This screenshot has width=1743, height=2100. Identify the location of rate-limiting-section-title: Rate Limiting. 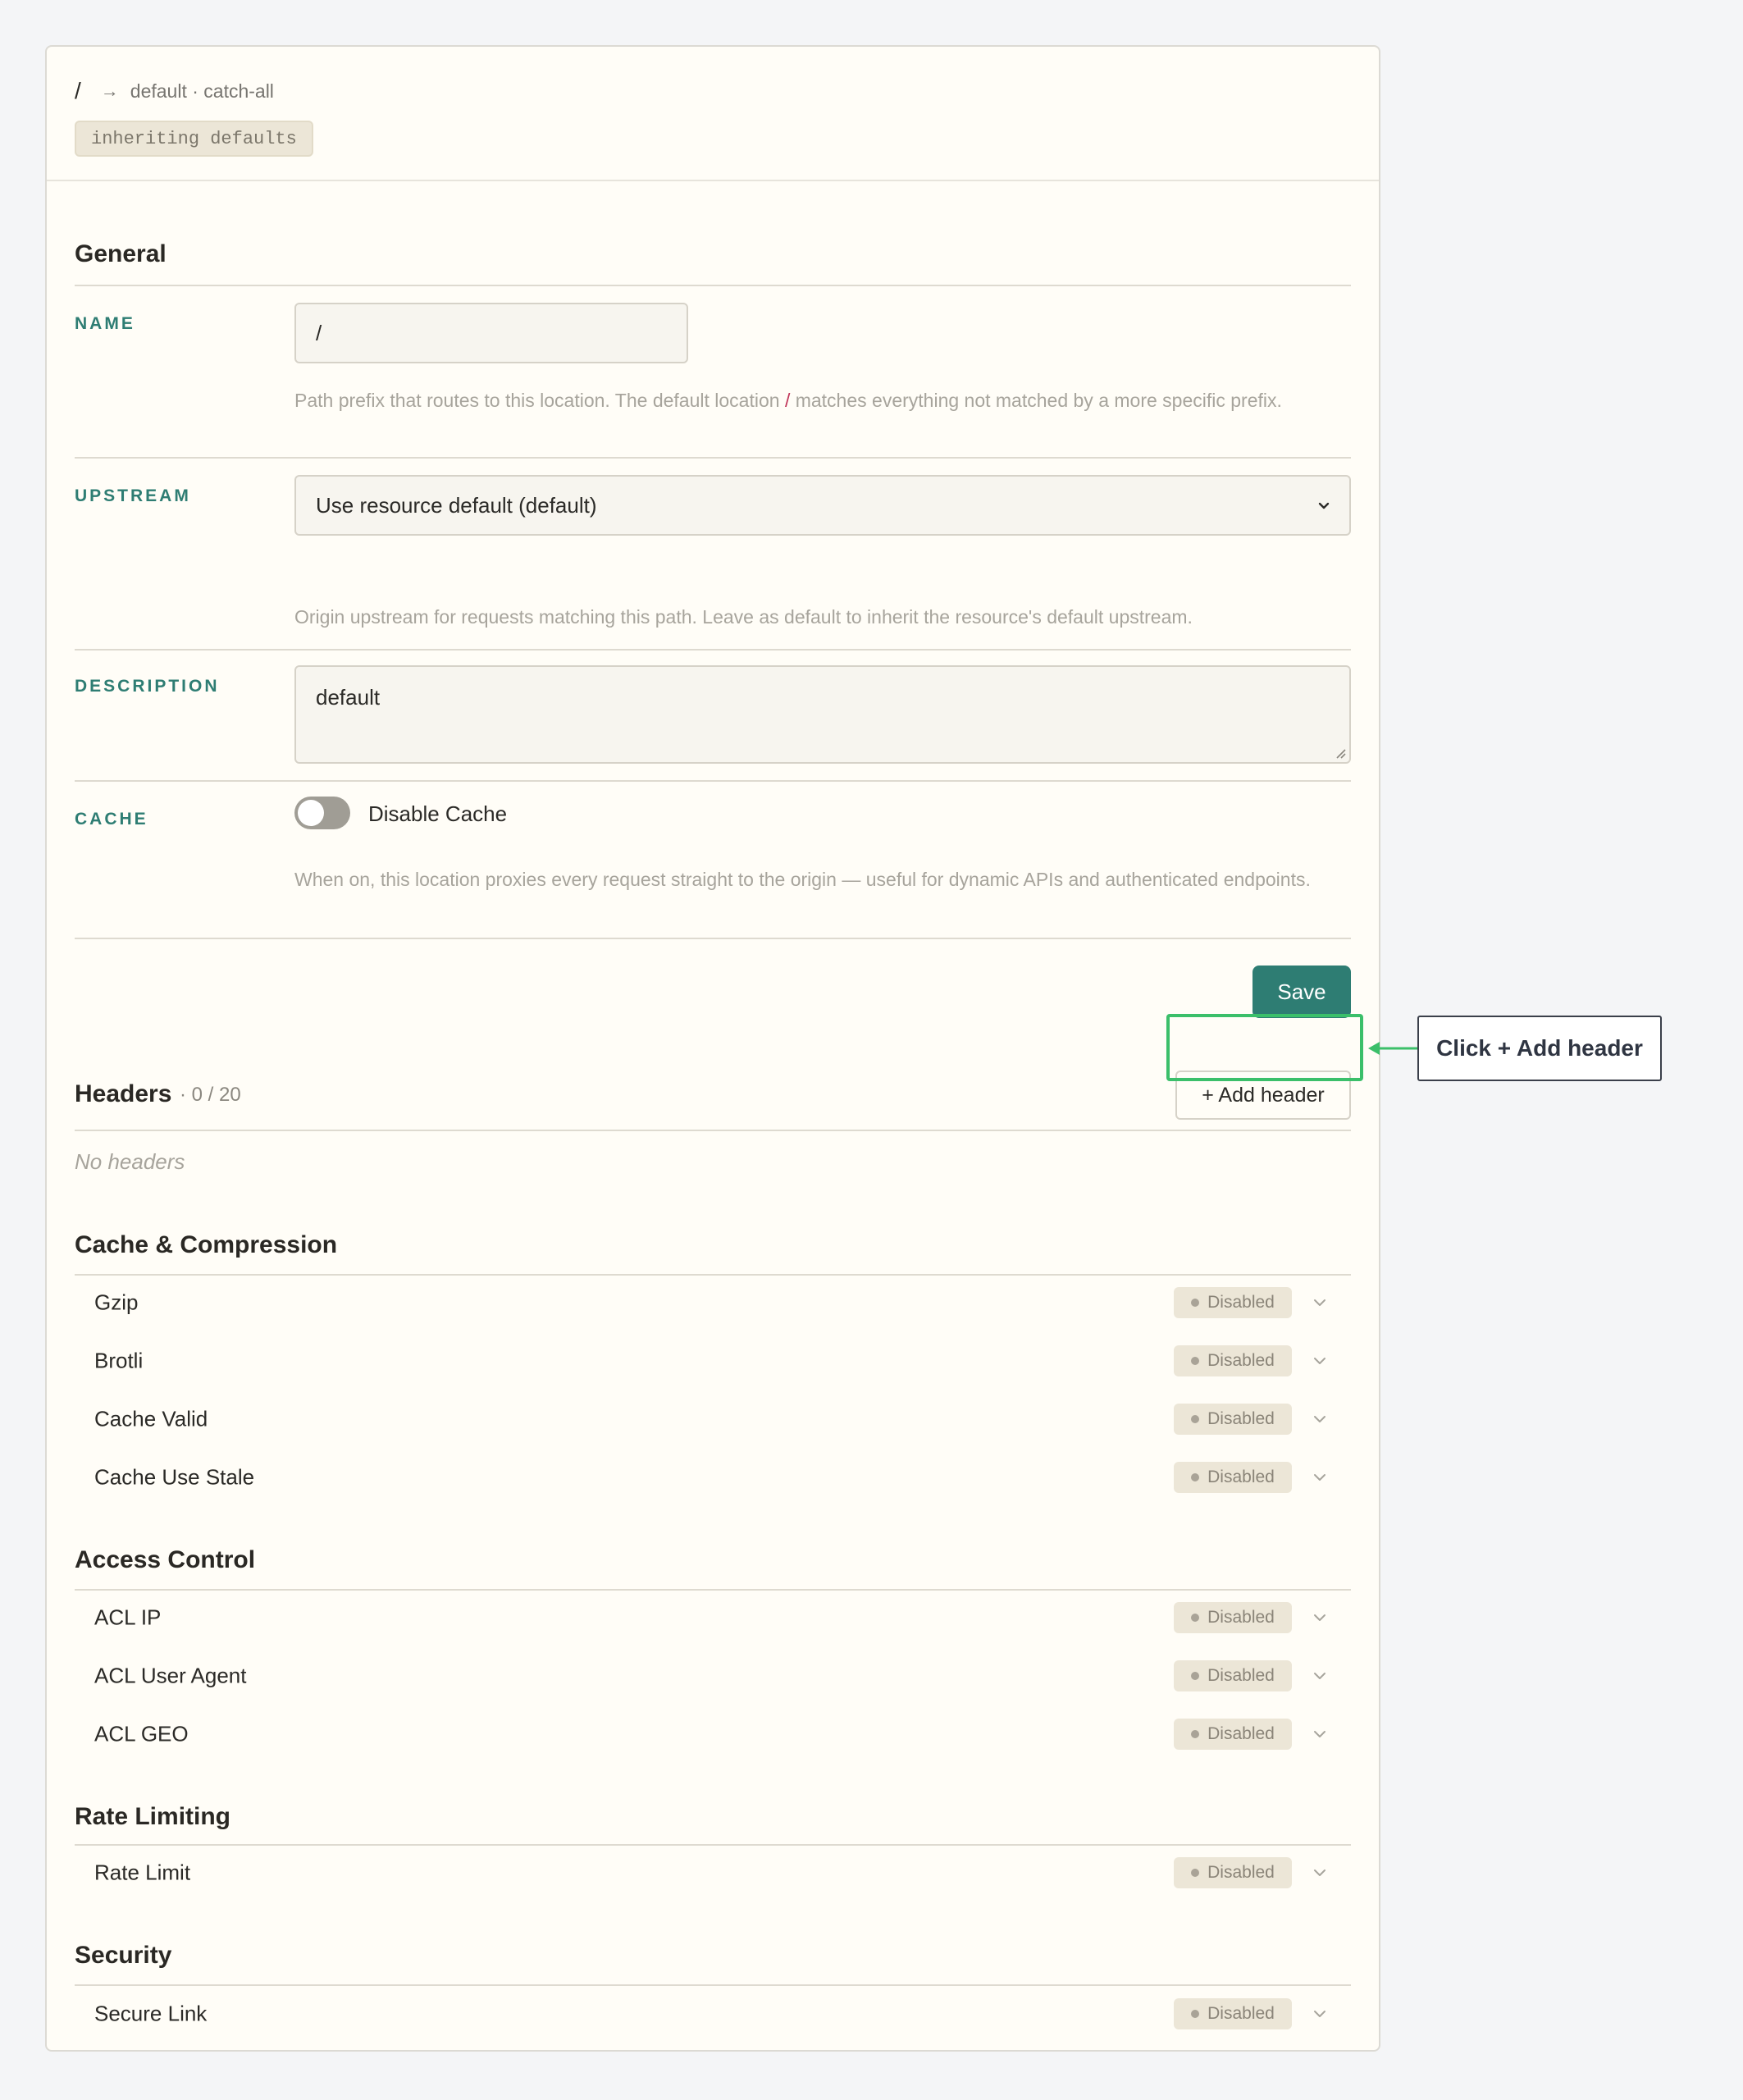
(153, 1816).